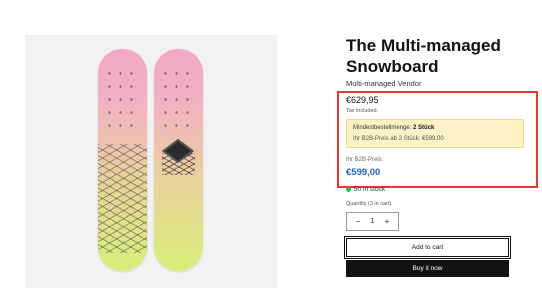 Image resolution: width=542 pixels, height=305 pixels. What do you see at coordinates (369, 204) in the screenshot?
I see `quantity-label: Quantity (3 in cart)` at bounding box center [369, 204].